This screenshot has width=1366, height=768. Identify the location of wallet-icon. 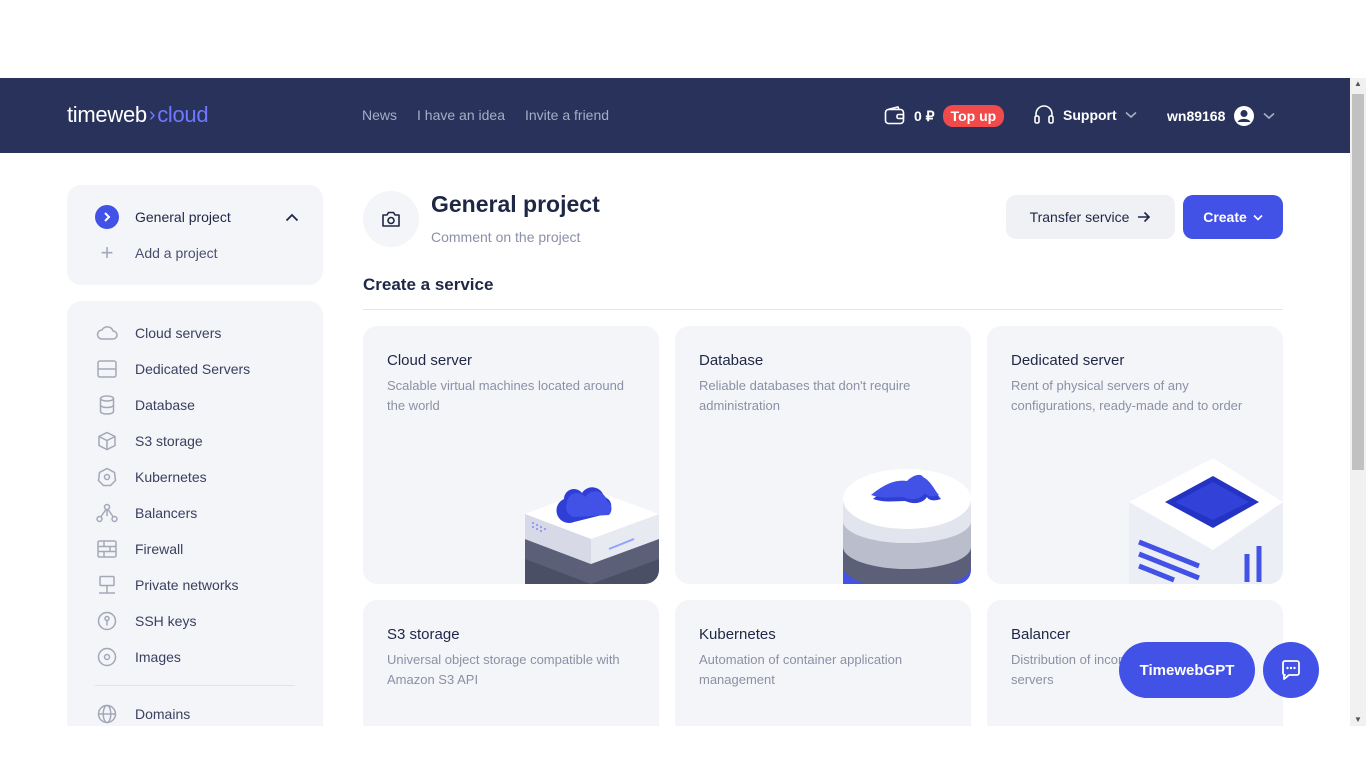
(895, 116).